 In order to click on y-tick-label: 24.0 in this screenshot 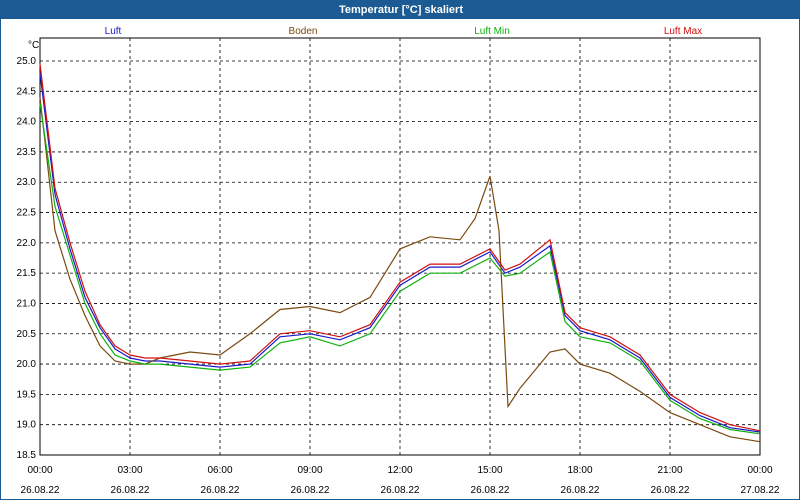, I will do `click(27, 122)`.